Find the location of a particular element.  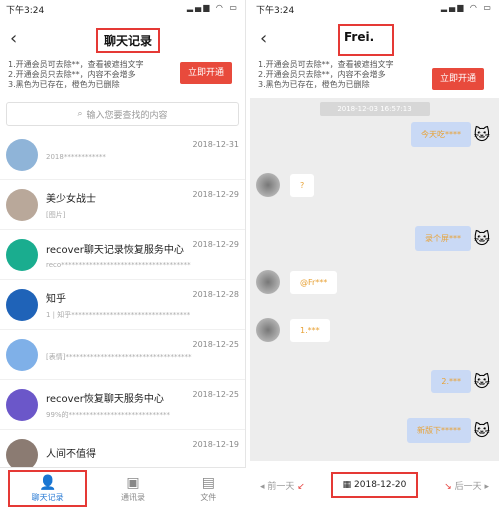

prev-day-label: 前一天 is located at coordinates (281, 486).